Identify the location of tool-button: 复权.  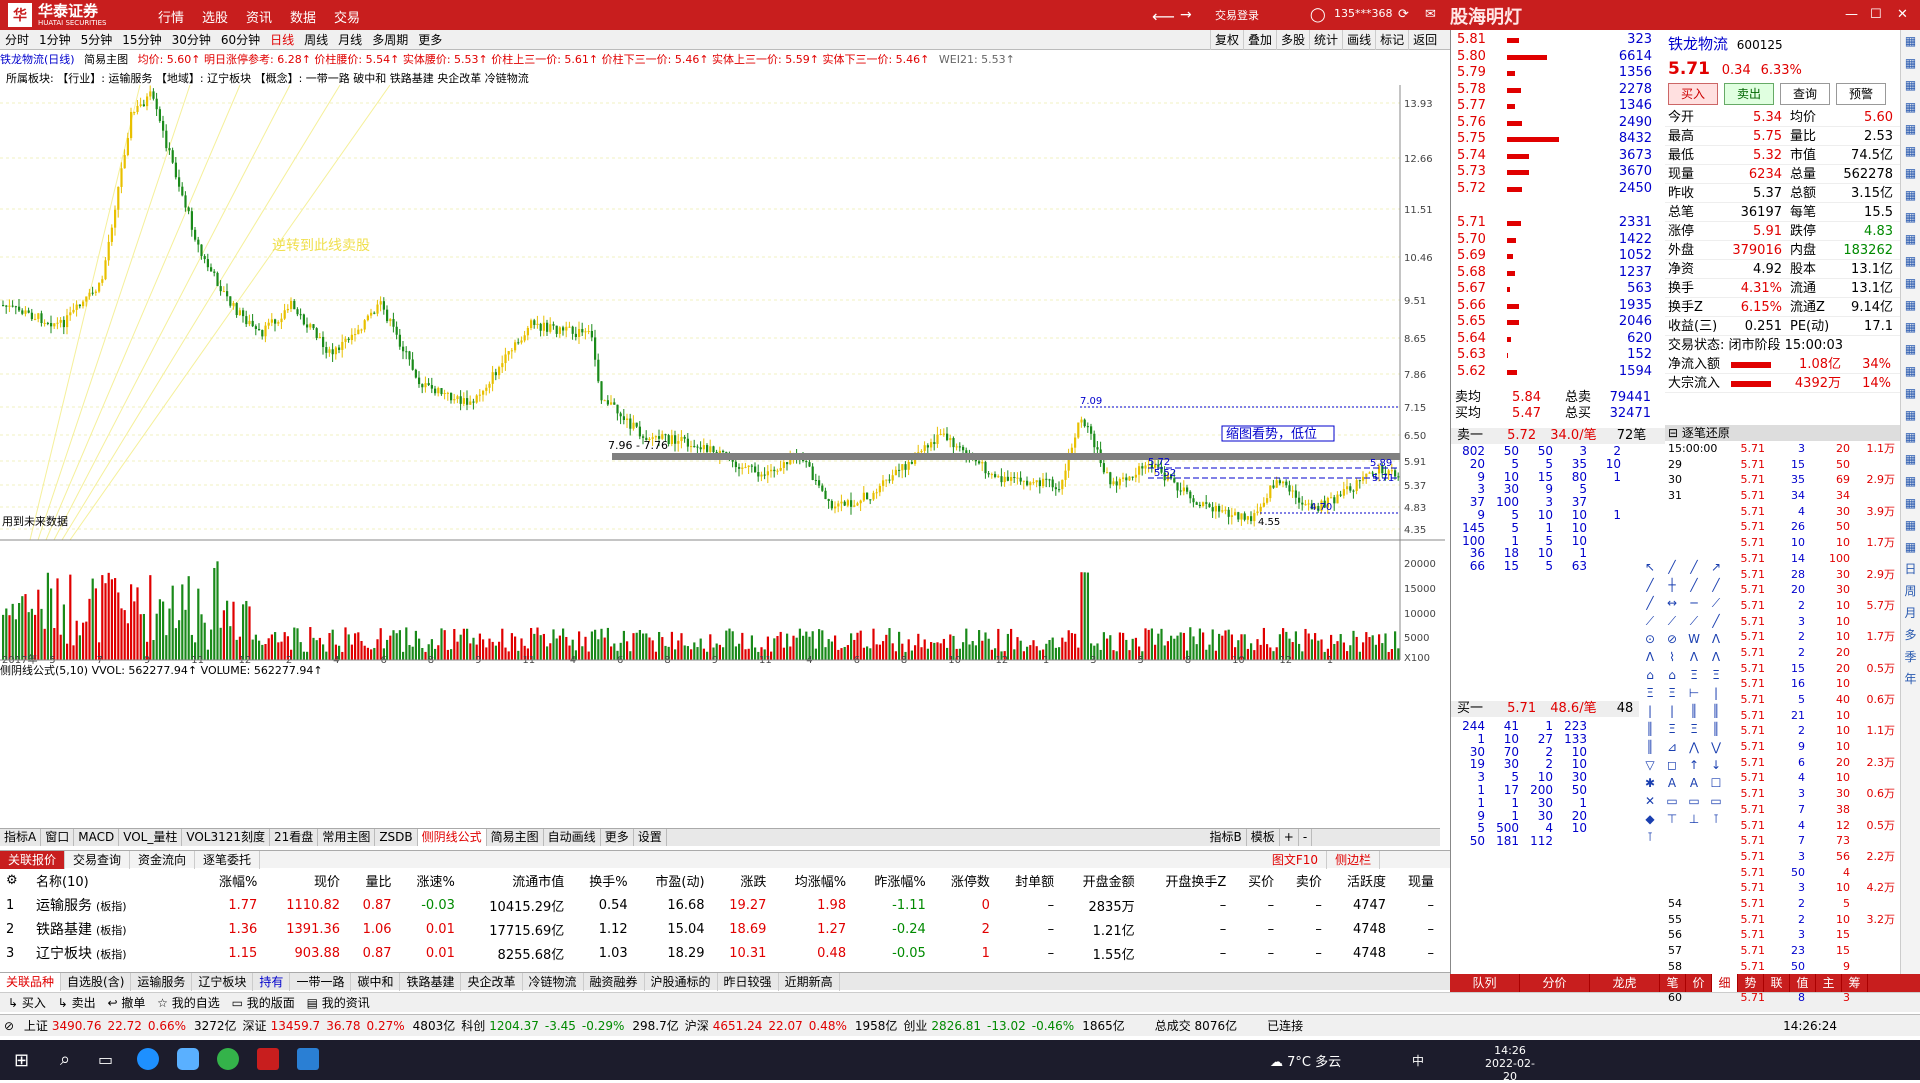
(1226, 40).